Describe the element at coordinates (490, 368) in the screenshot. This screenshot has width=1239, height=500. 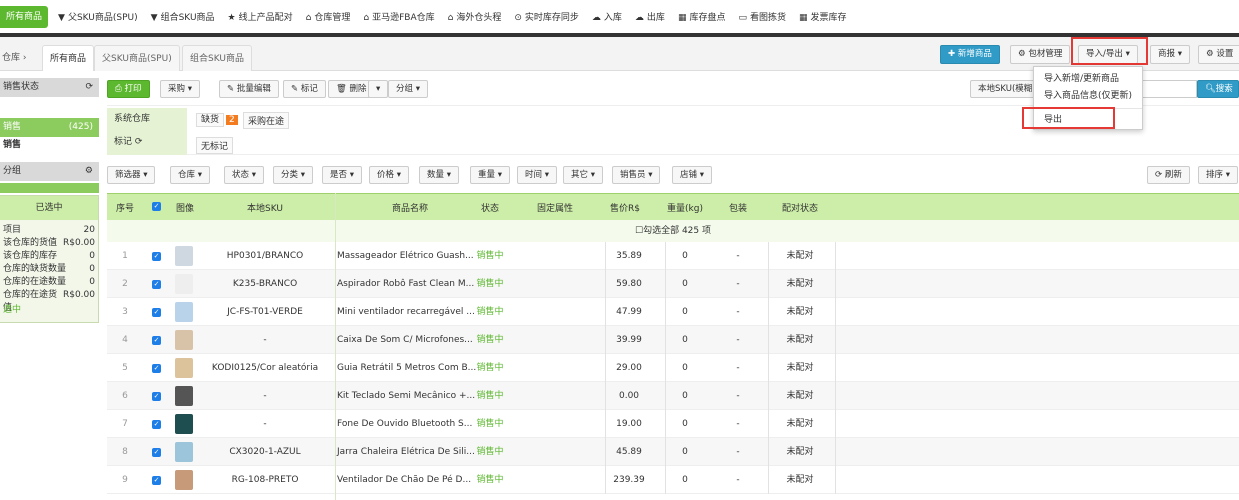
I see `status-cell: 销售中` at that location.